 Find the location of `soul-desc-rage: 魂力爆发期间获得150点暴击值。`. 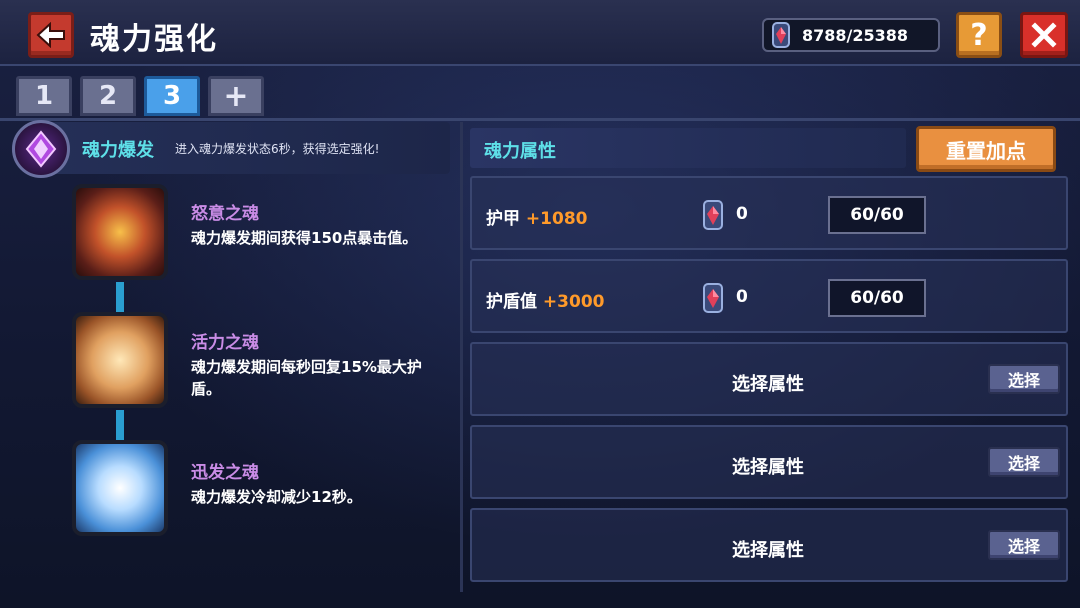

soul-desc-rage: 魂力爆发期间获得150点暴击值。 is located at coordinates (304, 238).